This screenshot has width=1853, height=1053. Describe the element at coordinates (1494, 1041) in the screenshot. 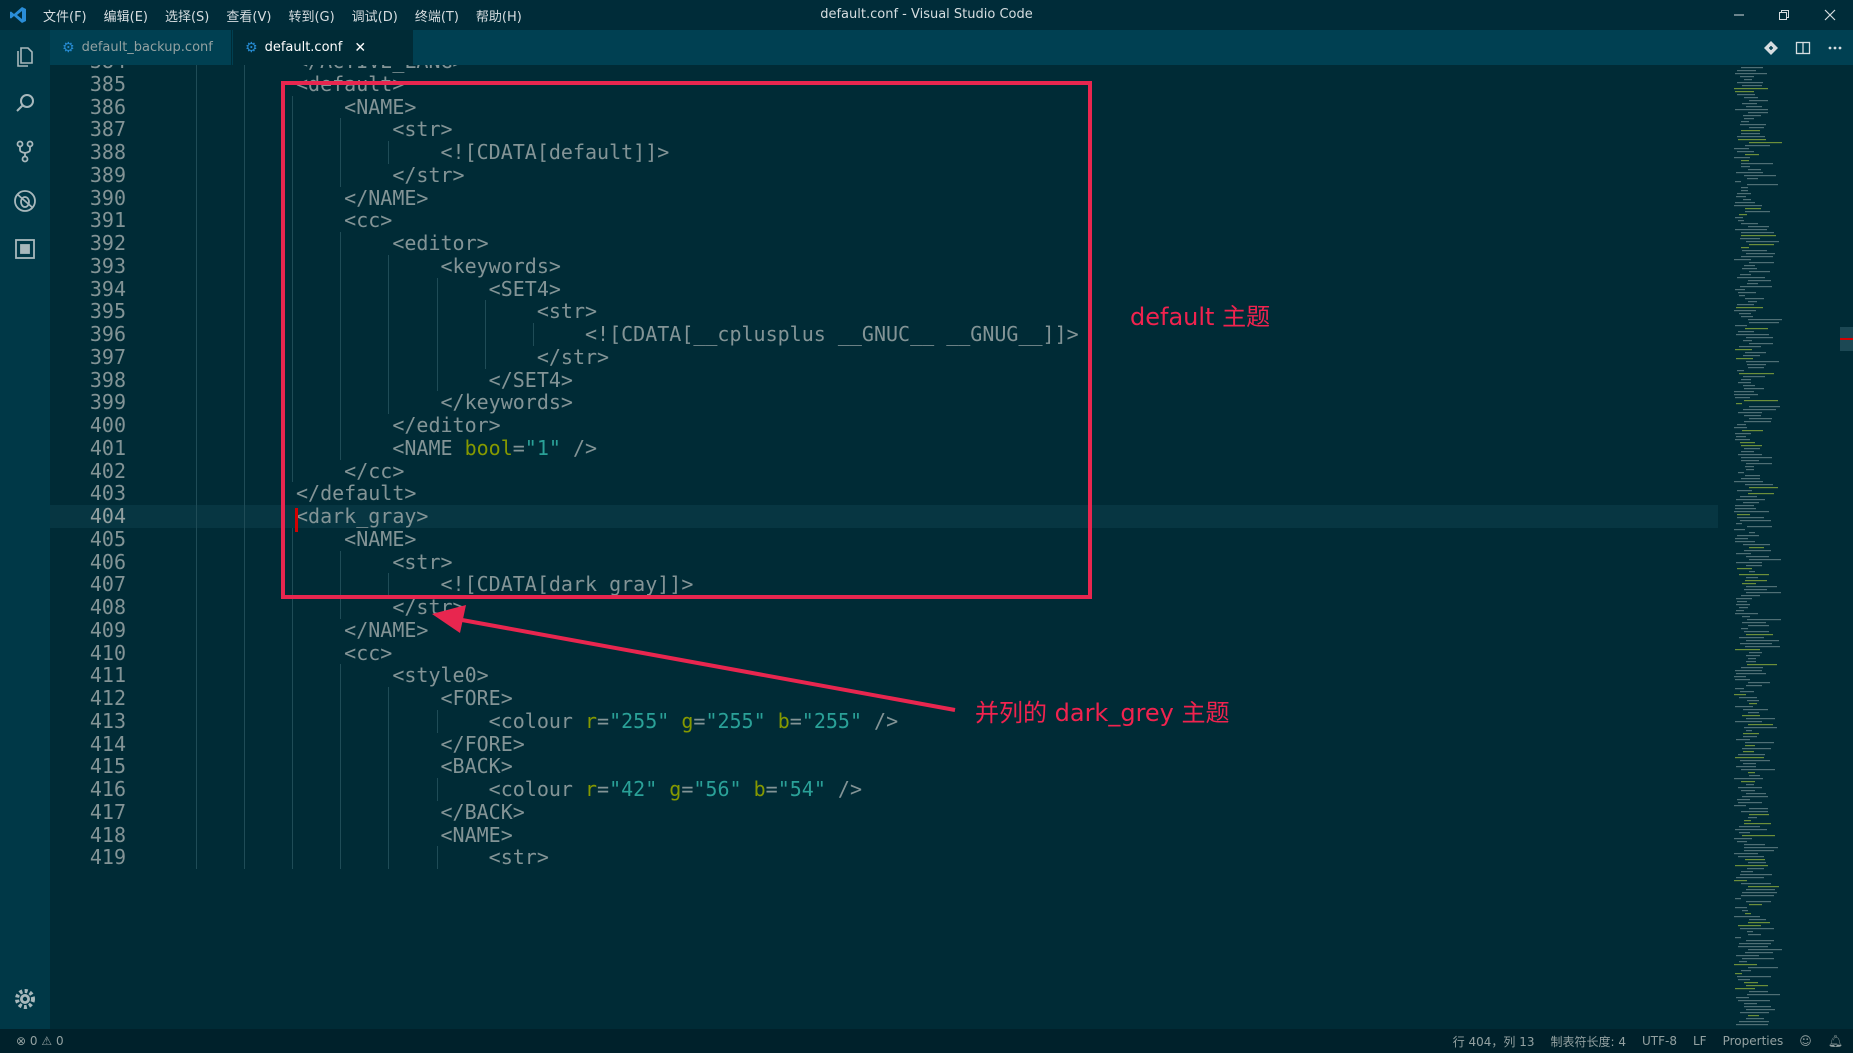

I see `cursor-position: 行 404，列 13` at that location.